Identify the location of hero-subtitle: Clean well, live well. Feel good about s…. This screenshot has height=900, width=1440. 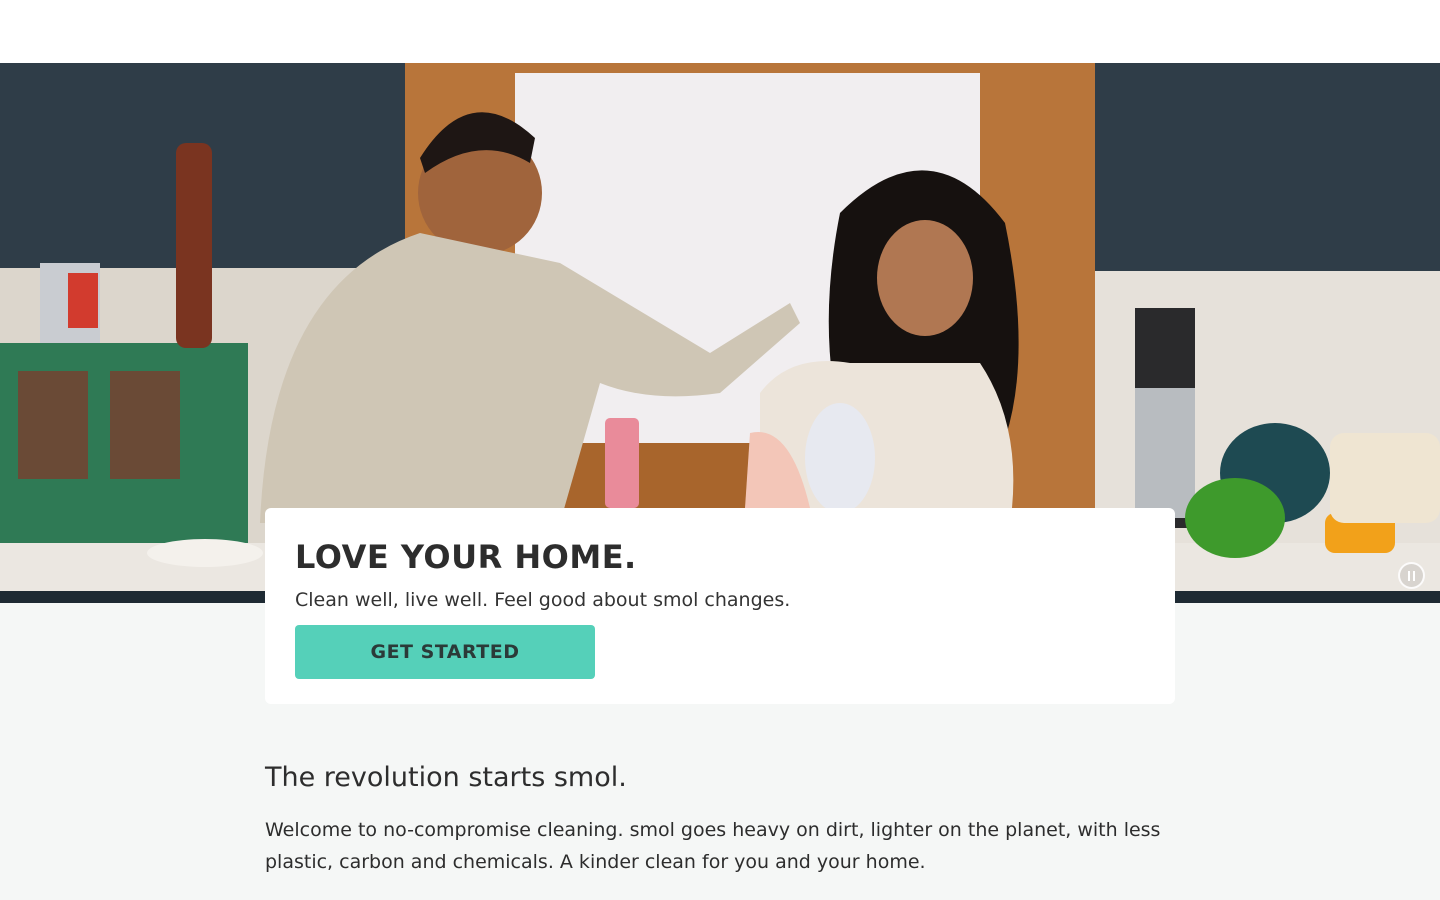
(543, 600).